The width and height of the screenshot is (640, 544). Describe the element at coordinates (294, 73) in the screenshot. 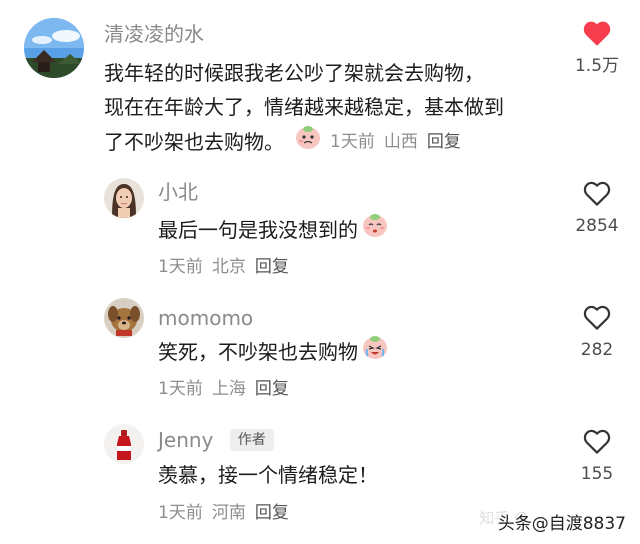

I see `comment-text-line: 我年轻的时候跟我老公吵了架就会去购物，` at that location.